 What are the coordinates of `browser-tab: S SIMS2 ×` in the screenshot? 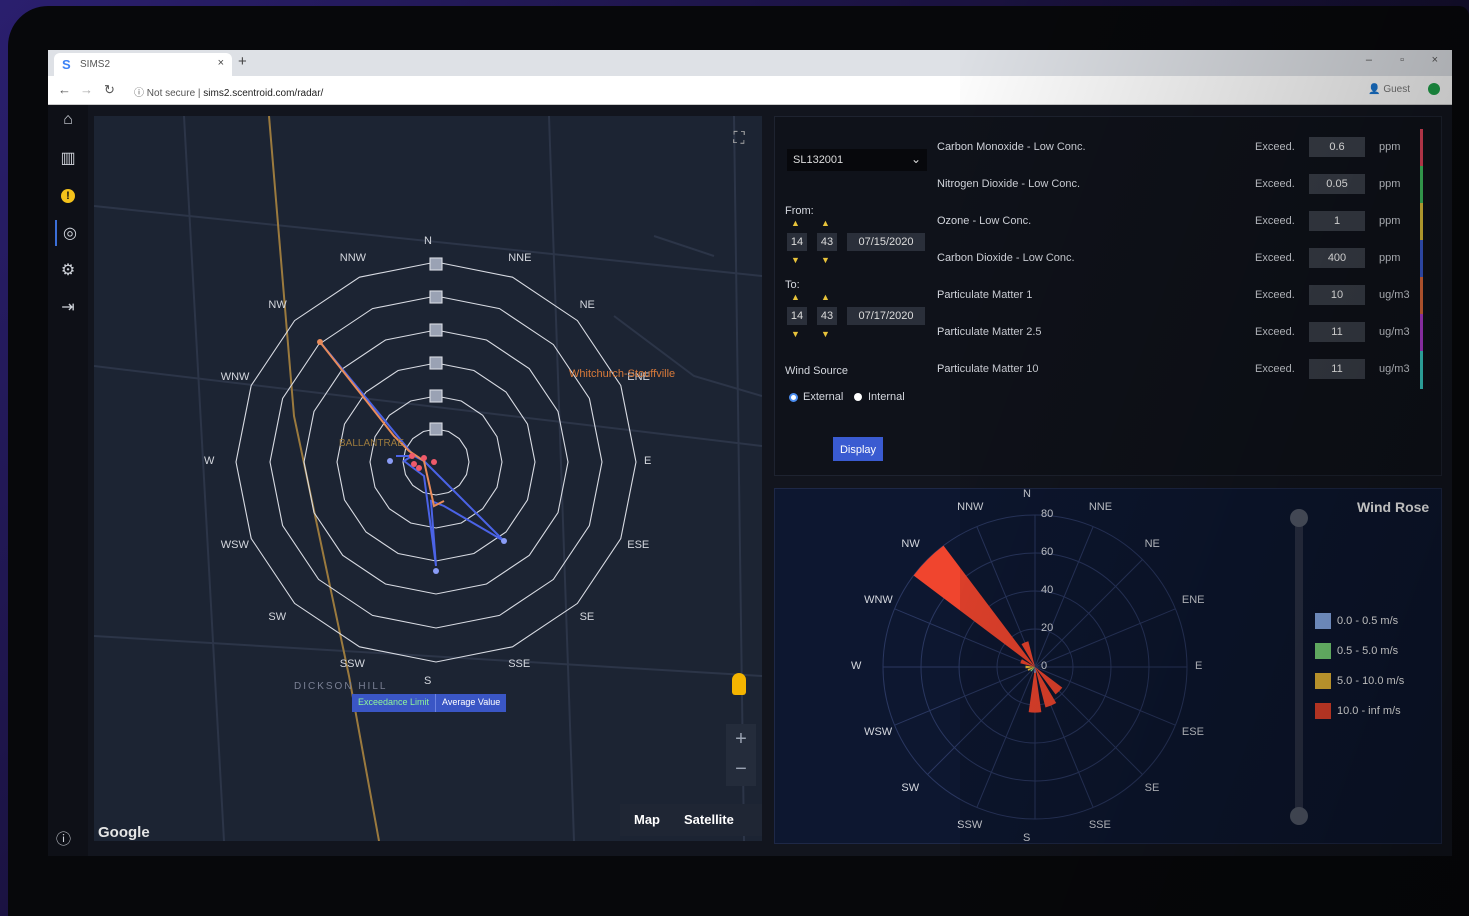 It's located at (143, 64).